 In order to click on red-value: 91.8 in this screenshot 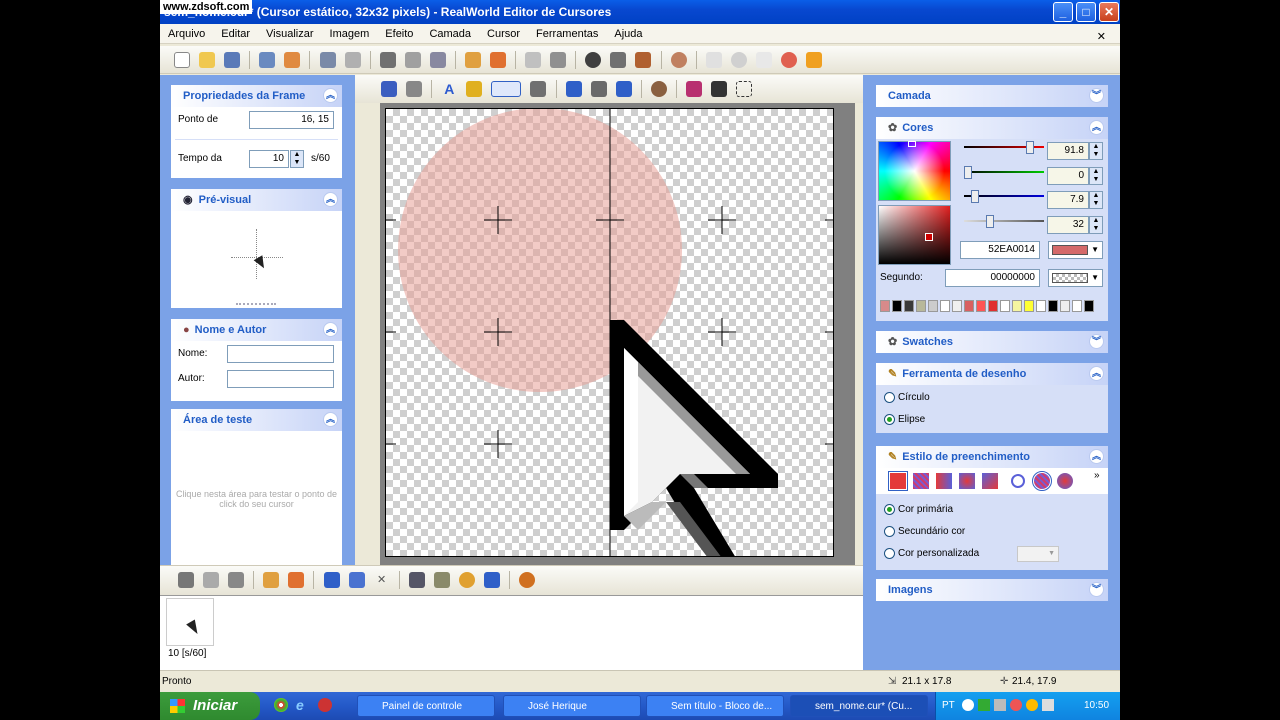, I will do `click(1068, 151)`.